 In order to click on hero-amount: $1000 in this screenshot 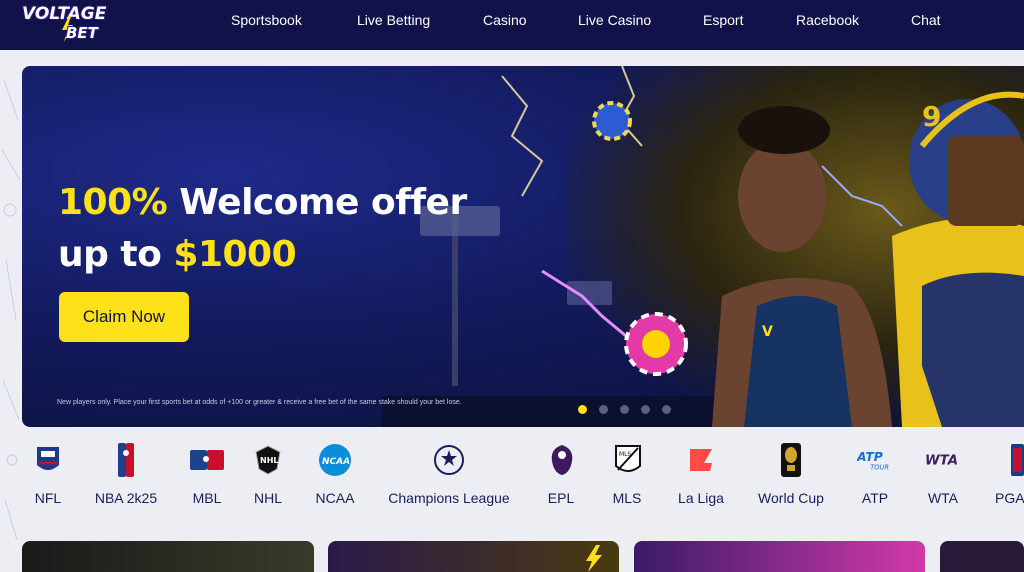, I will do `click(235, 254)`.